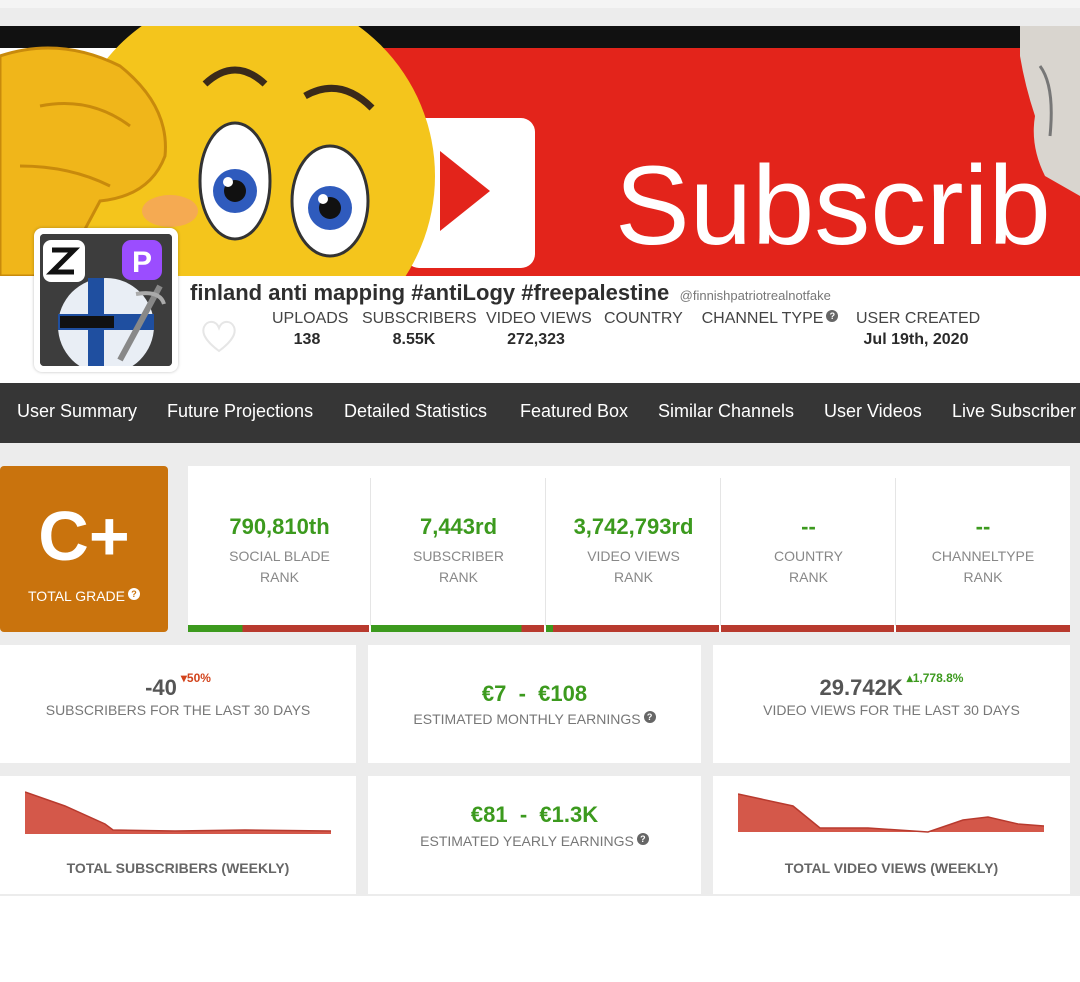  I want to click on avatar-image: P, so click(106, 300).